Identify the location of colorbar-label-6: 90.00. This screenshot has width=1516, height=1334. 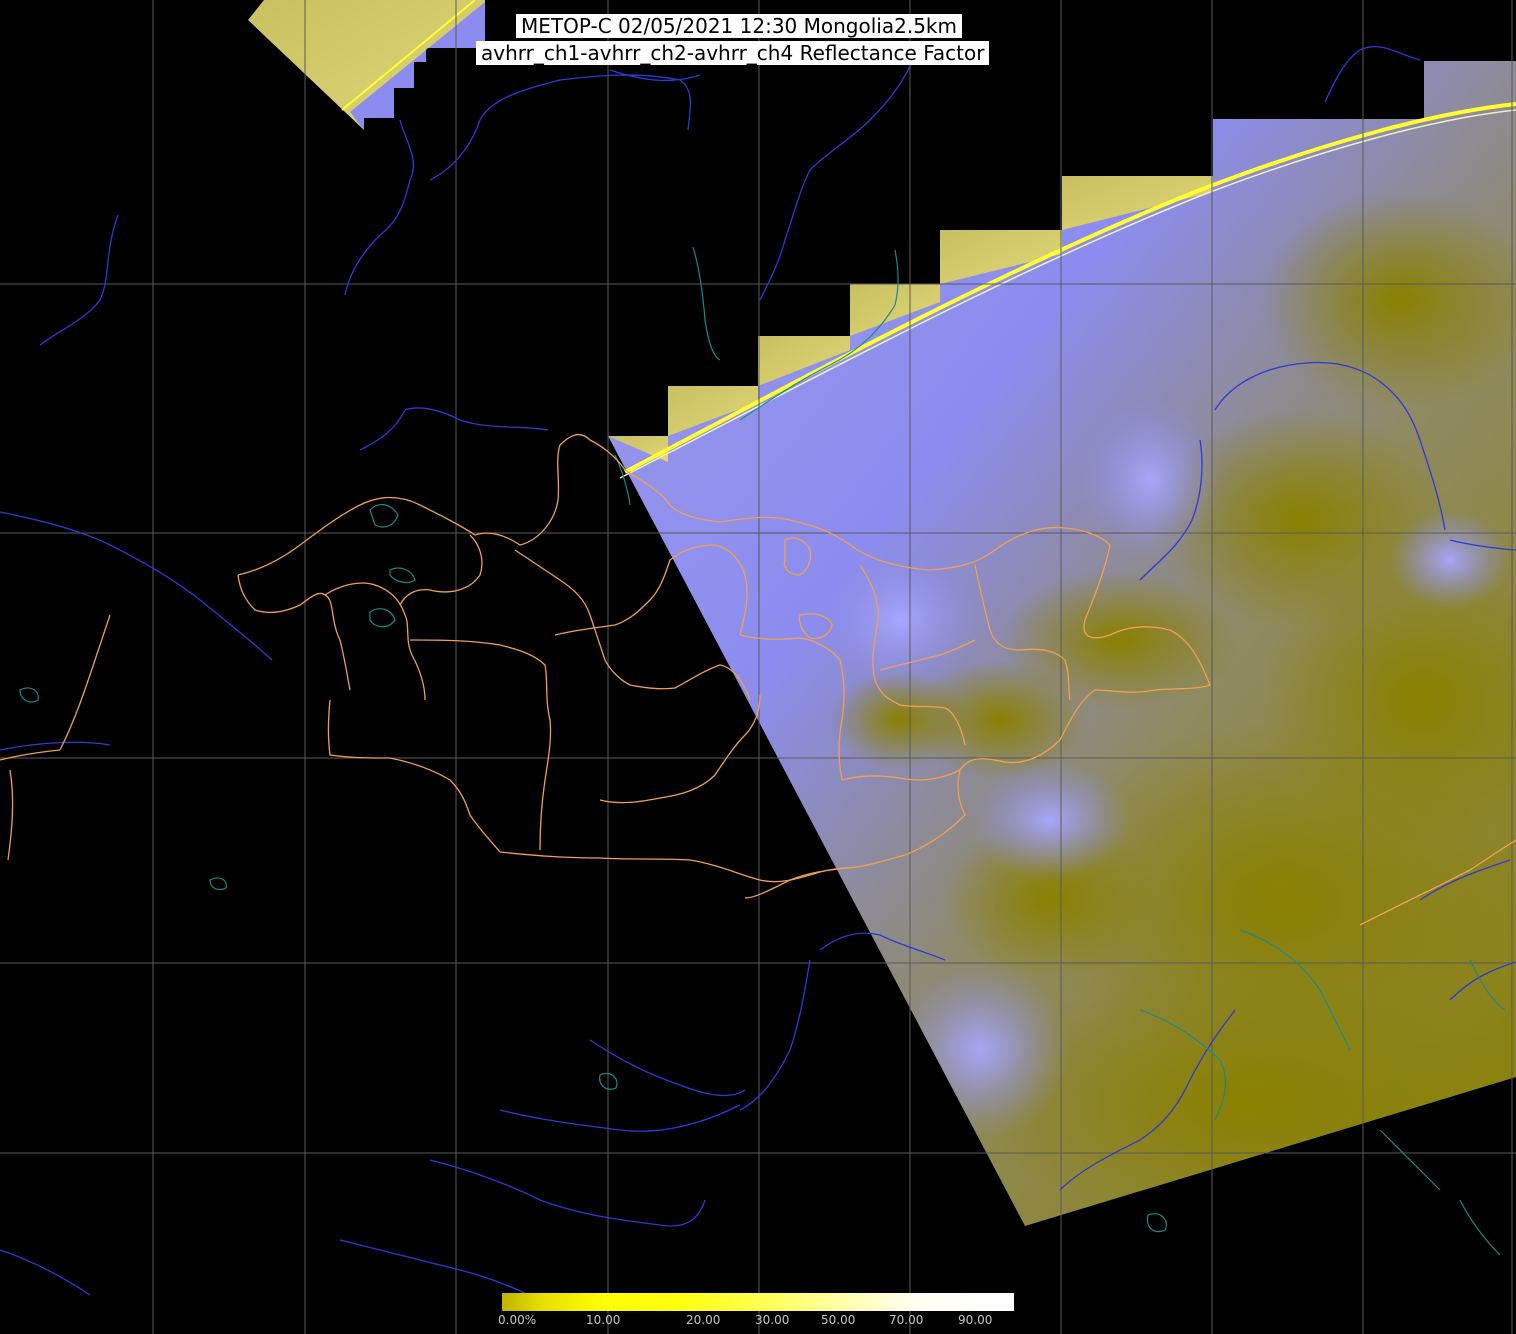
(975, 1320).